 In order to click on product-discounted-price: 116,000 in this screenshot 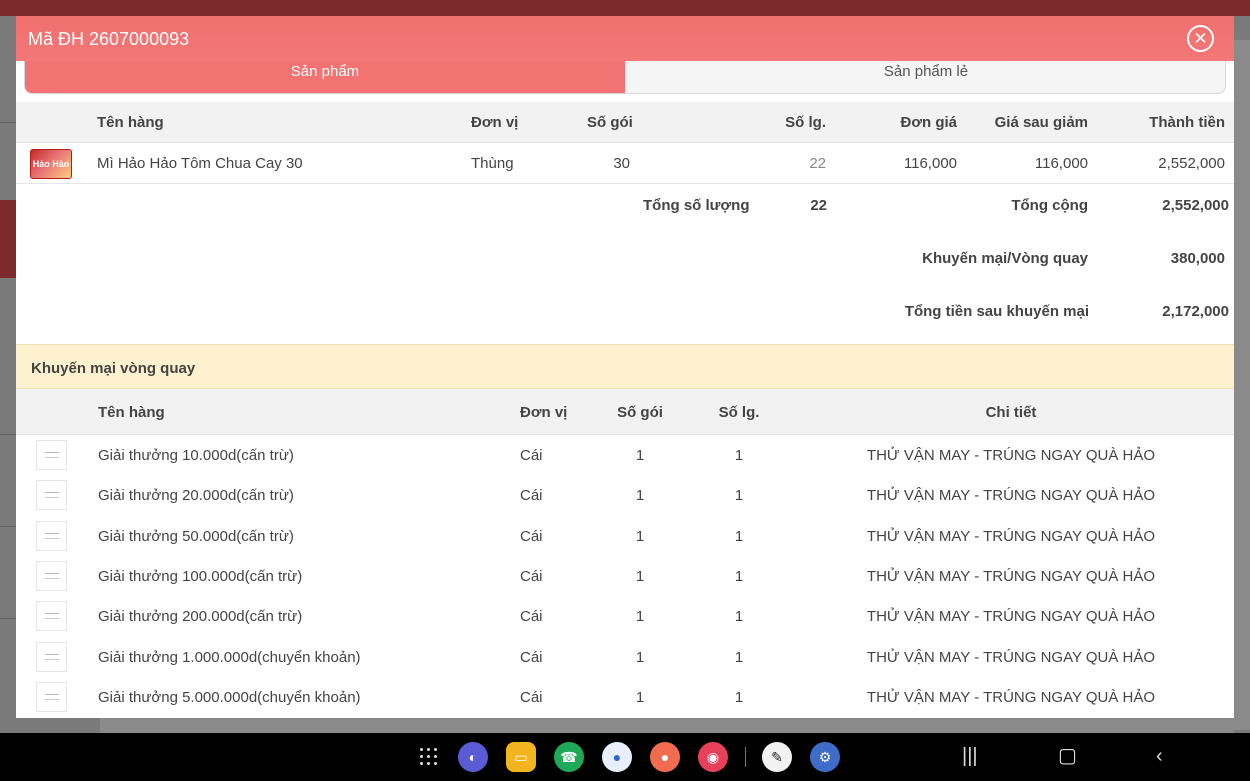, I will do `click(1061, 163)`.